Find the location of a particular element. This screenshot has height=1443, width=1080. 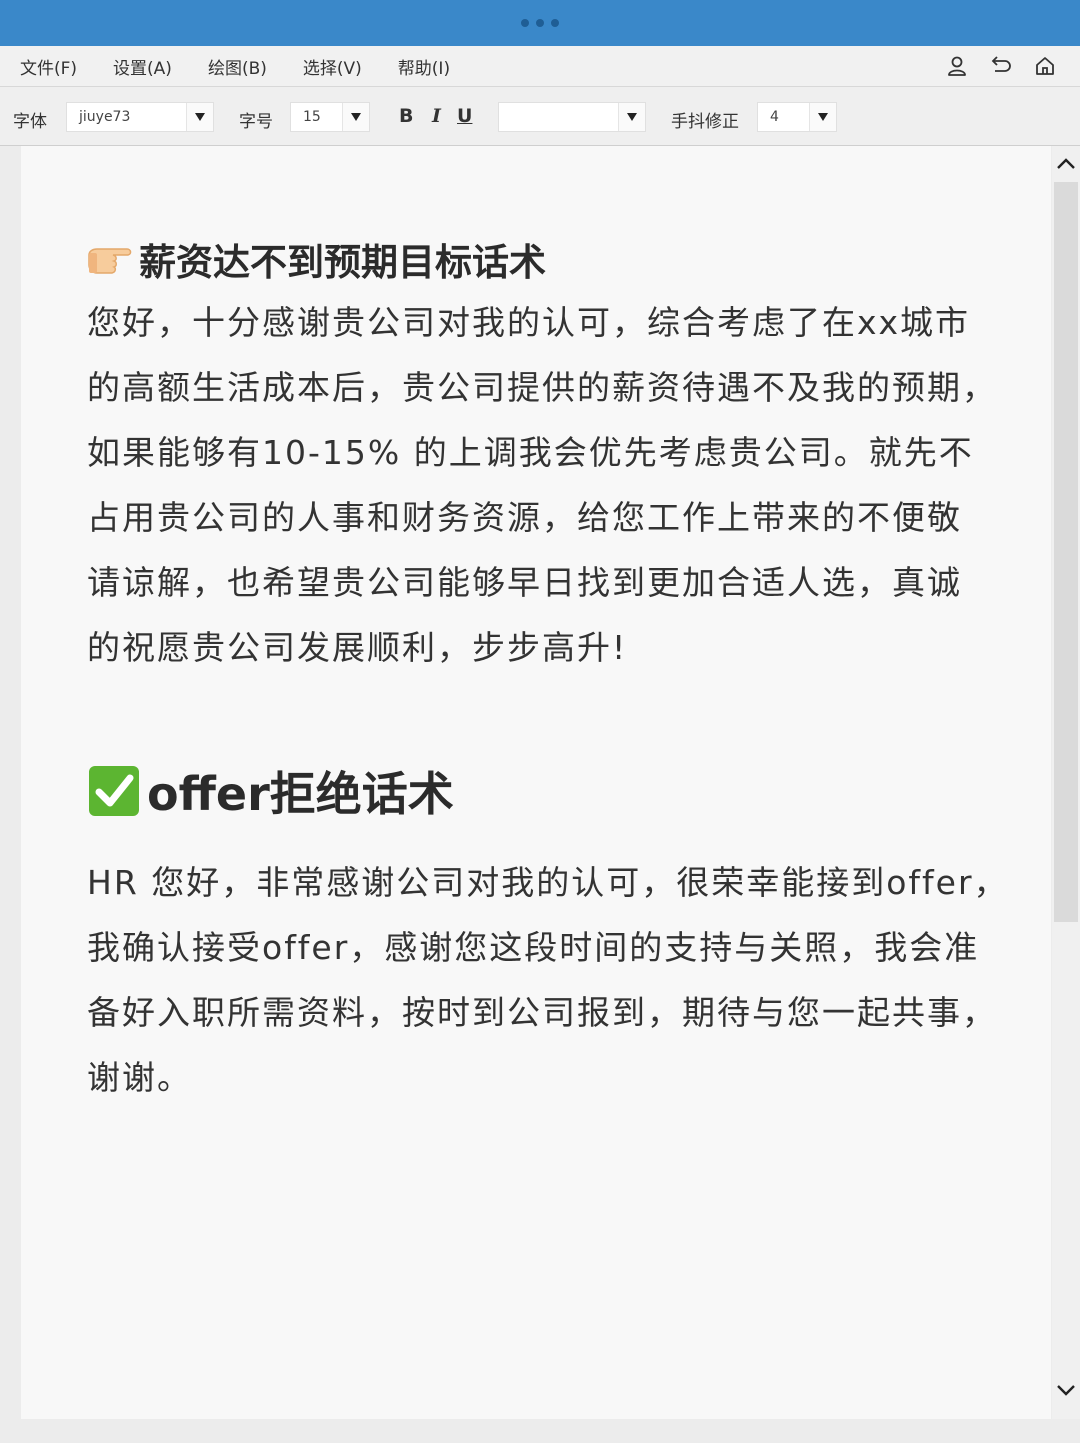

check-mark-icon is located at coordinates (114, 791).